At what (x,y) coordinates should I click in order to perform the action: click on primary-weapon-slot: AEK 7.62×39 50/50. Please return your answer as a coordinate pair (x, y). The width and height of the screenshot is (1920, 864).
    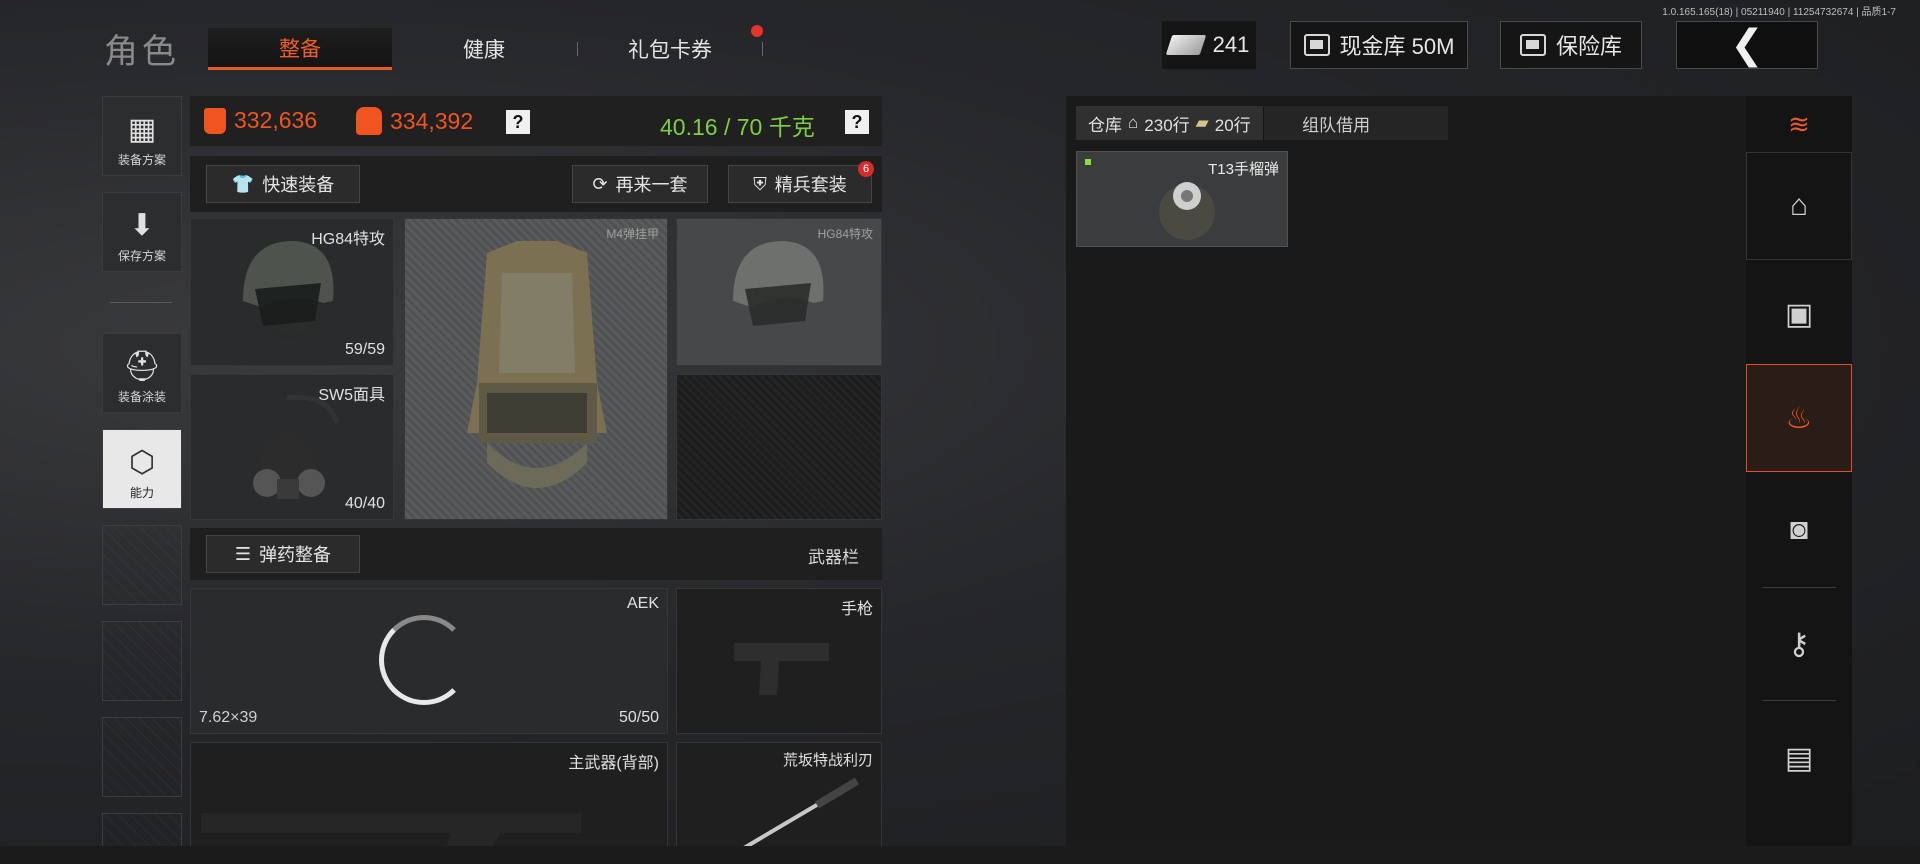
    Looking at the image, I should click on (429, 661).